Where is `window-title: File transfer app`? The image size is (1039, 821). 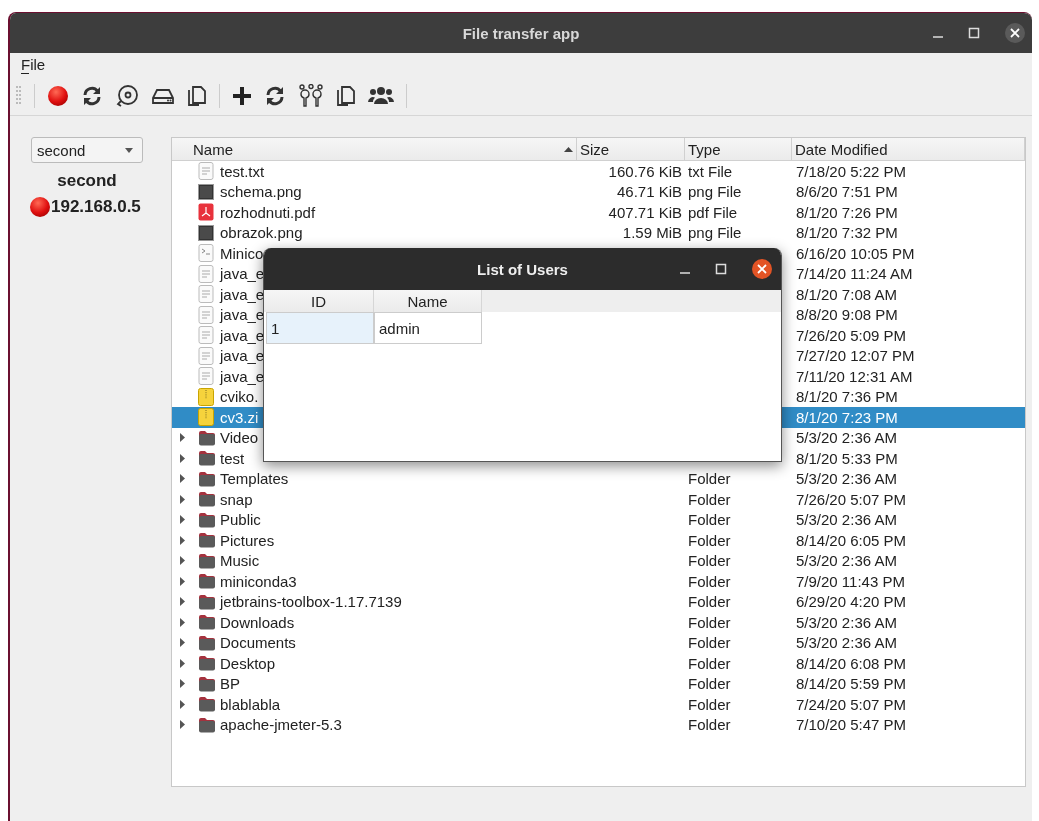 window-title: File transfer app is located at coordinates (521, 33).